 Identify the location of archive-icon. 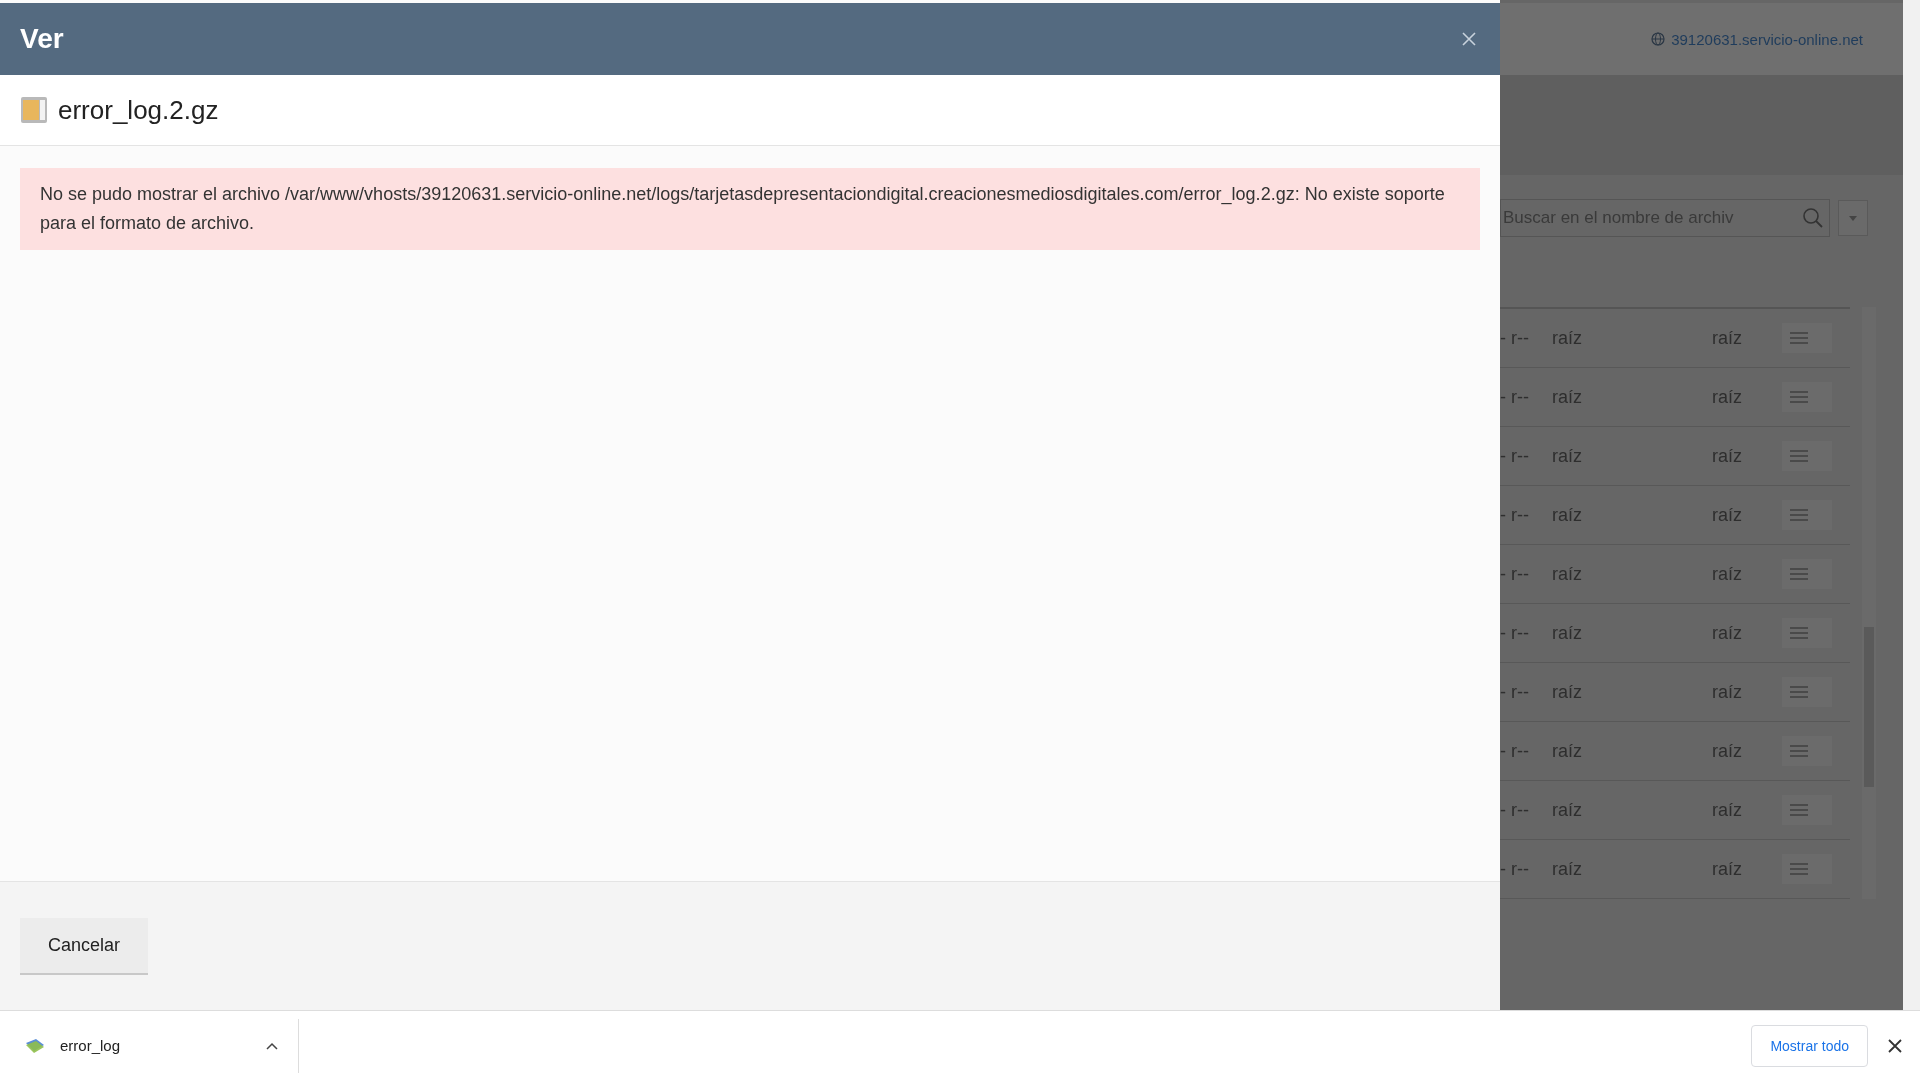
(35, 1045).